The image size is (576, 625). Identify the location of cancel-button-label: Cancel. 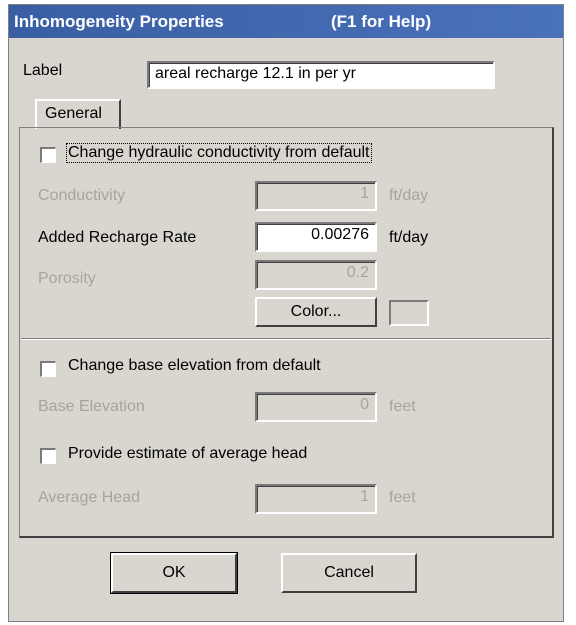
(349, 572).